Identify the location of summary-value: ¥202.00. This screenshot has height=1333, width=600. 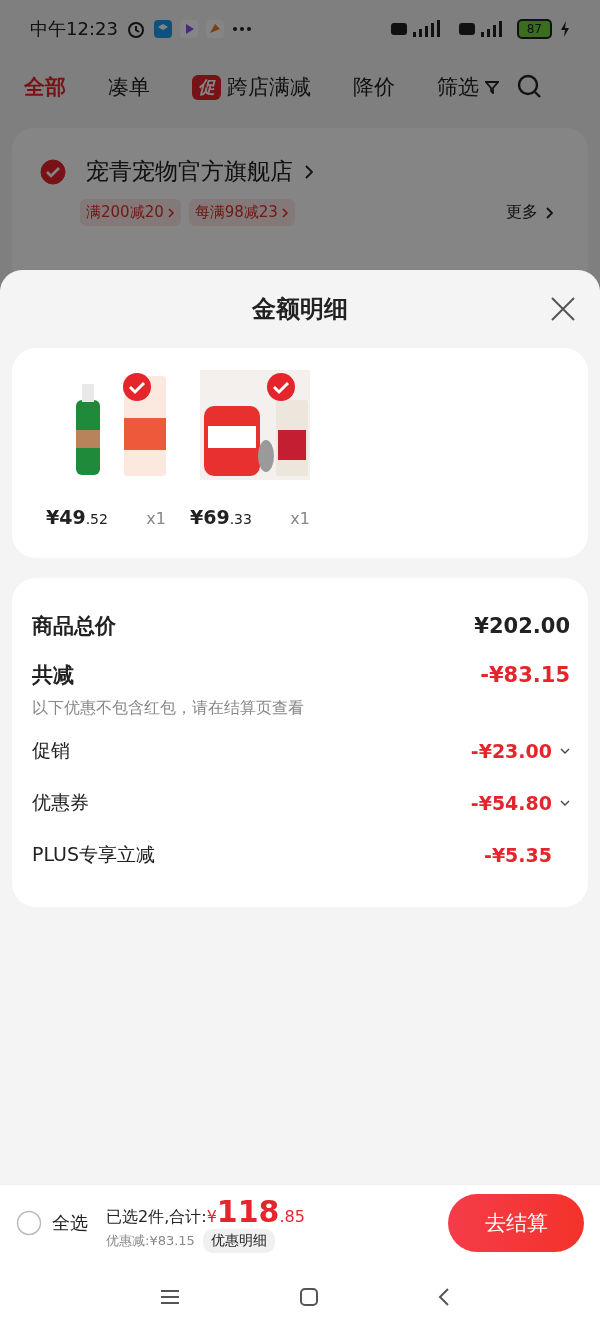
(522, 626).